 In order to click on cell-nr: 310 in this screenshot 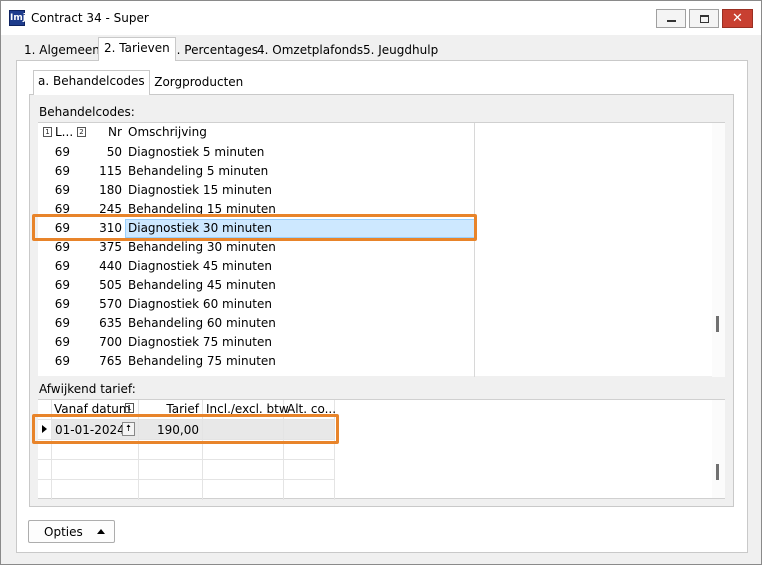, I will do `click(110, 228)`.